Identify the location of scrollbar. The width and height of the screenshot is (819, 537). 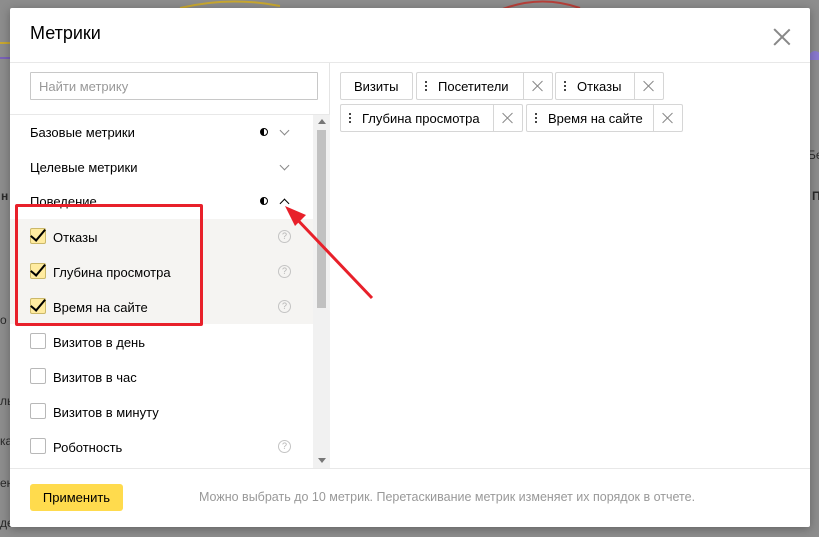
(321, 291).